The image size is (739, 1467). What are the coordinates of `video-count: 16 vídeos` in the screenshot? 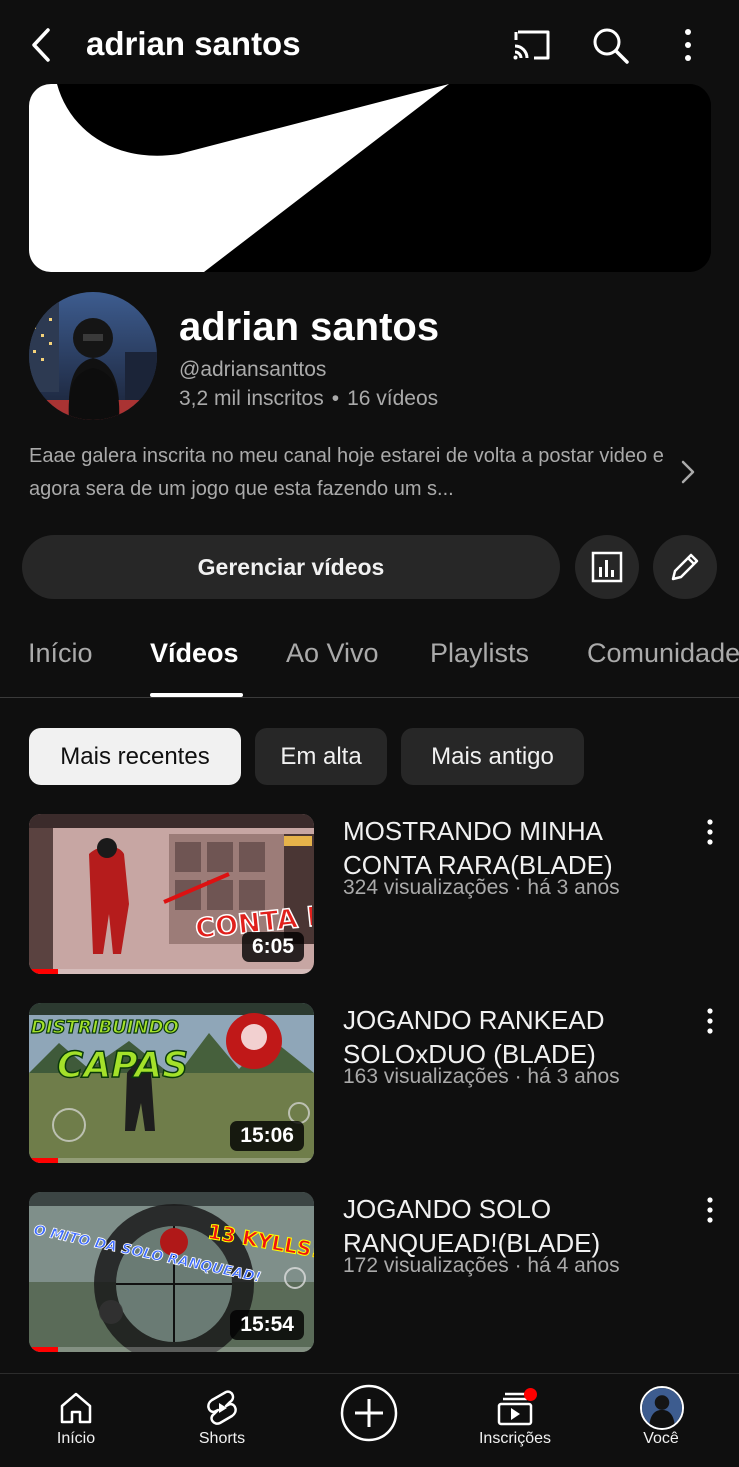 It's located at (393, 398).